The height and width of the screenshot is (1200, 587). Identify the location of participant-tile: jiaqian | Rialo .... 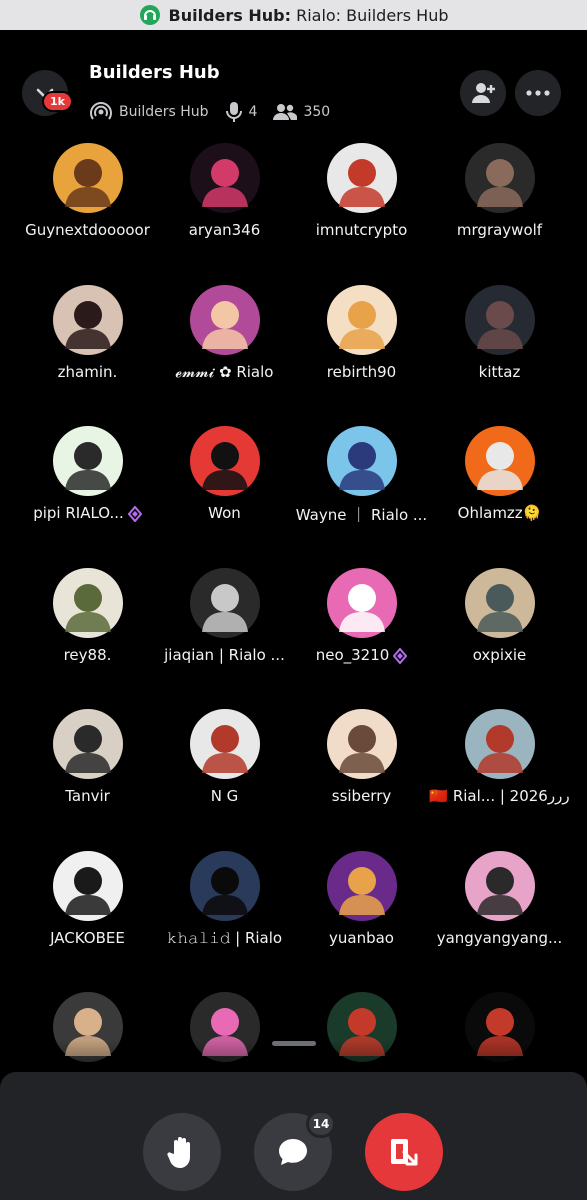
(224, 616).